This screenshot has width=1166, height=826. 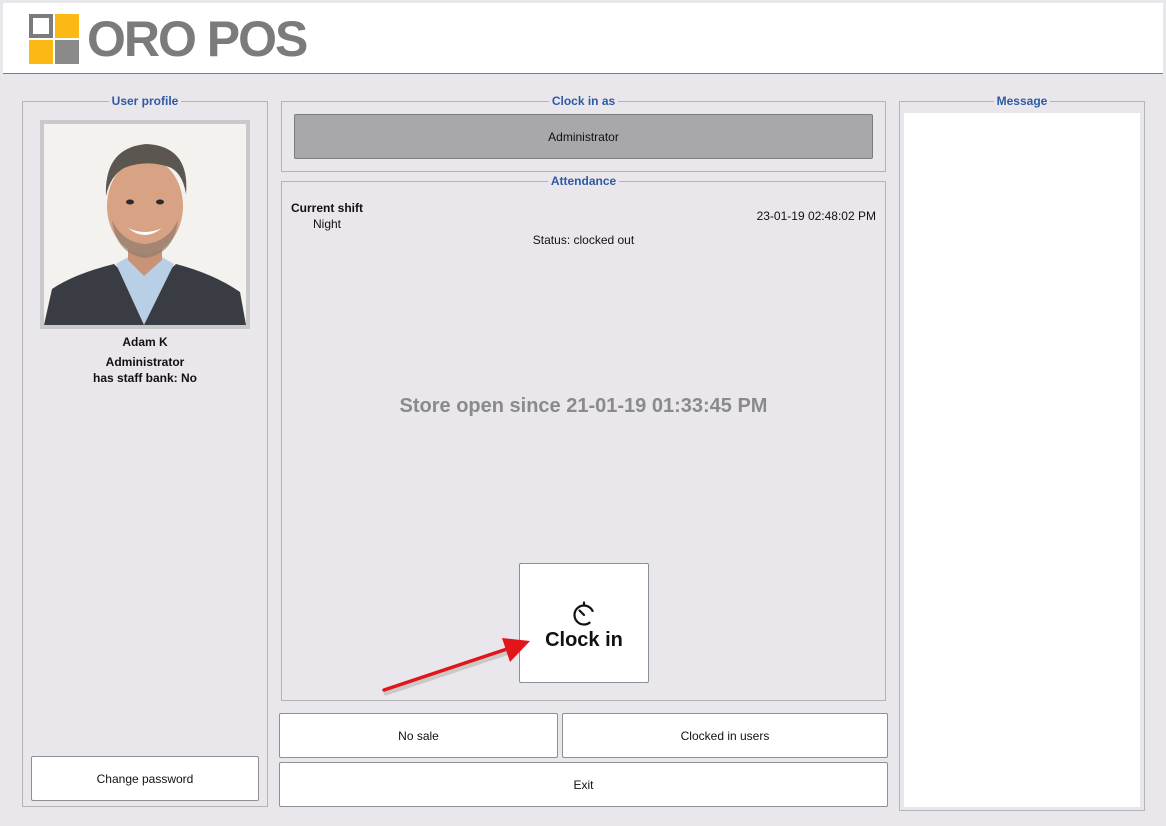 I want to click on stopwatch-icon, so click(x=584, y=613).